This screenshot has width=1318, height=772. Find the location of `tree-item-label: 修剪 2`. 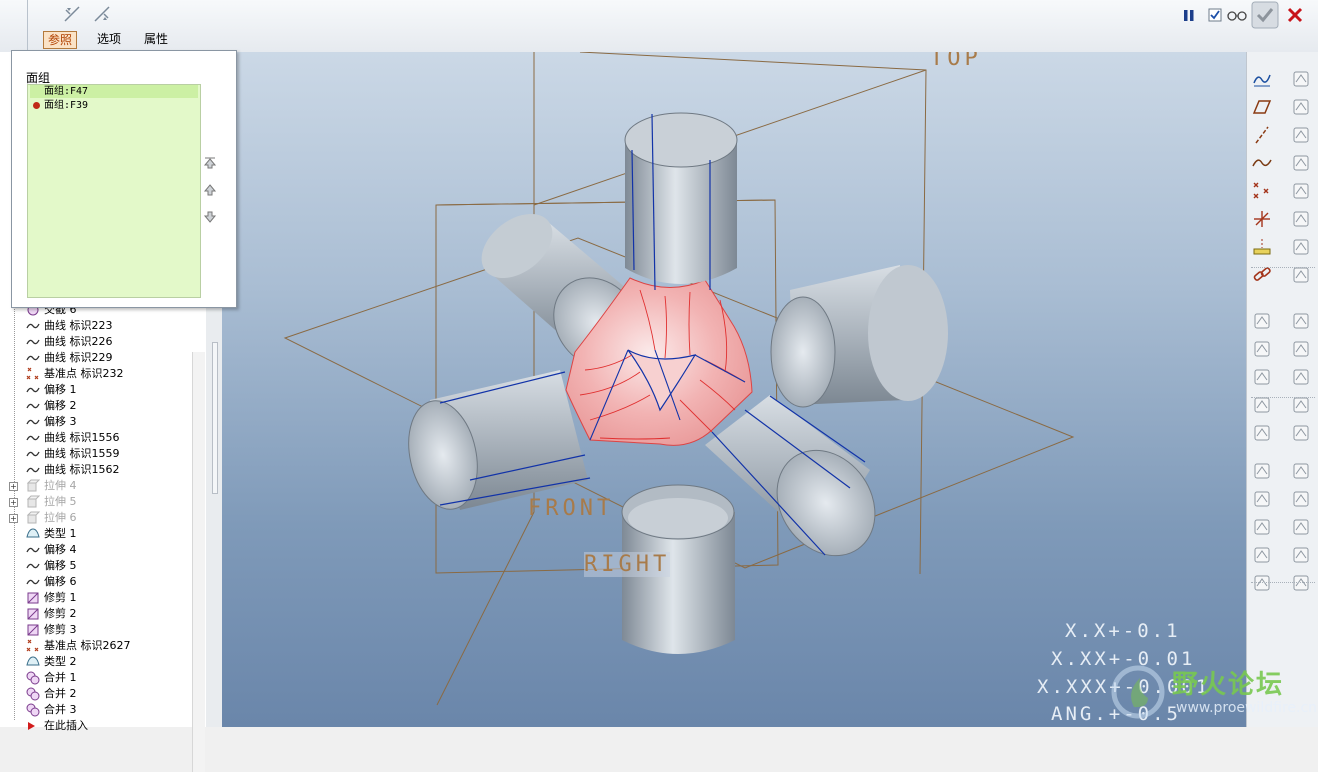

tree-item-label: 修剪 2 is located at coordinates (60, 613).